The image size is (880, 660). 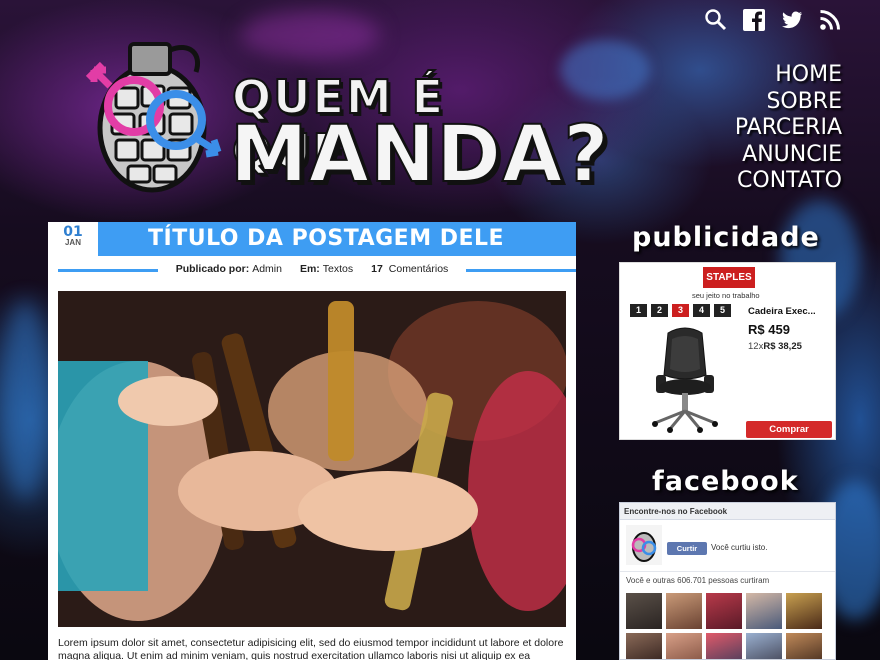 I want to click on category-label: Em:, so click(x=309, y=269).